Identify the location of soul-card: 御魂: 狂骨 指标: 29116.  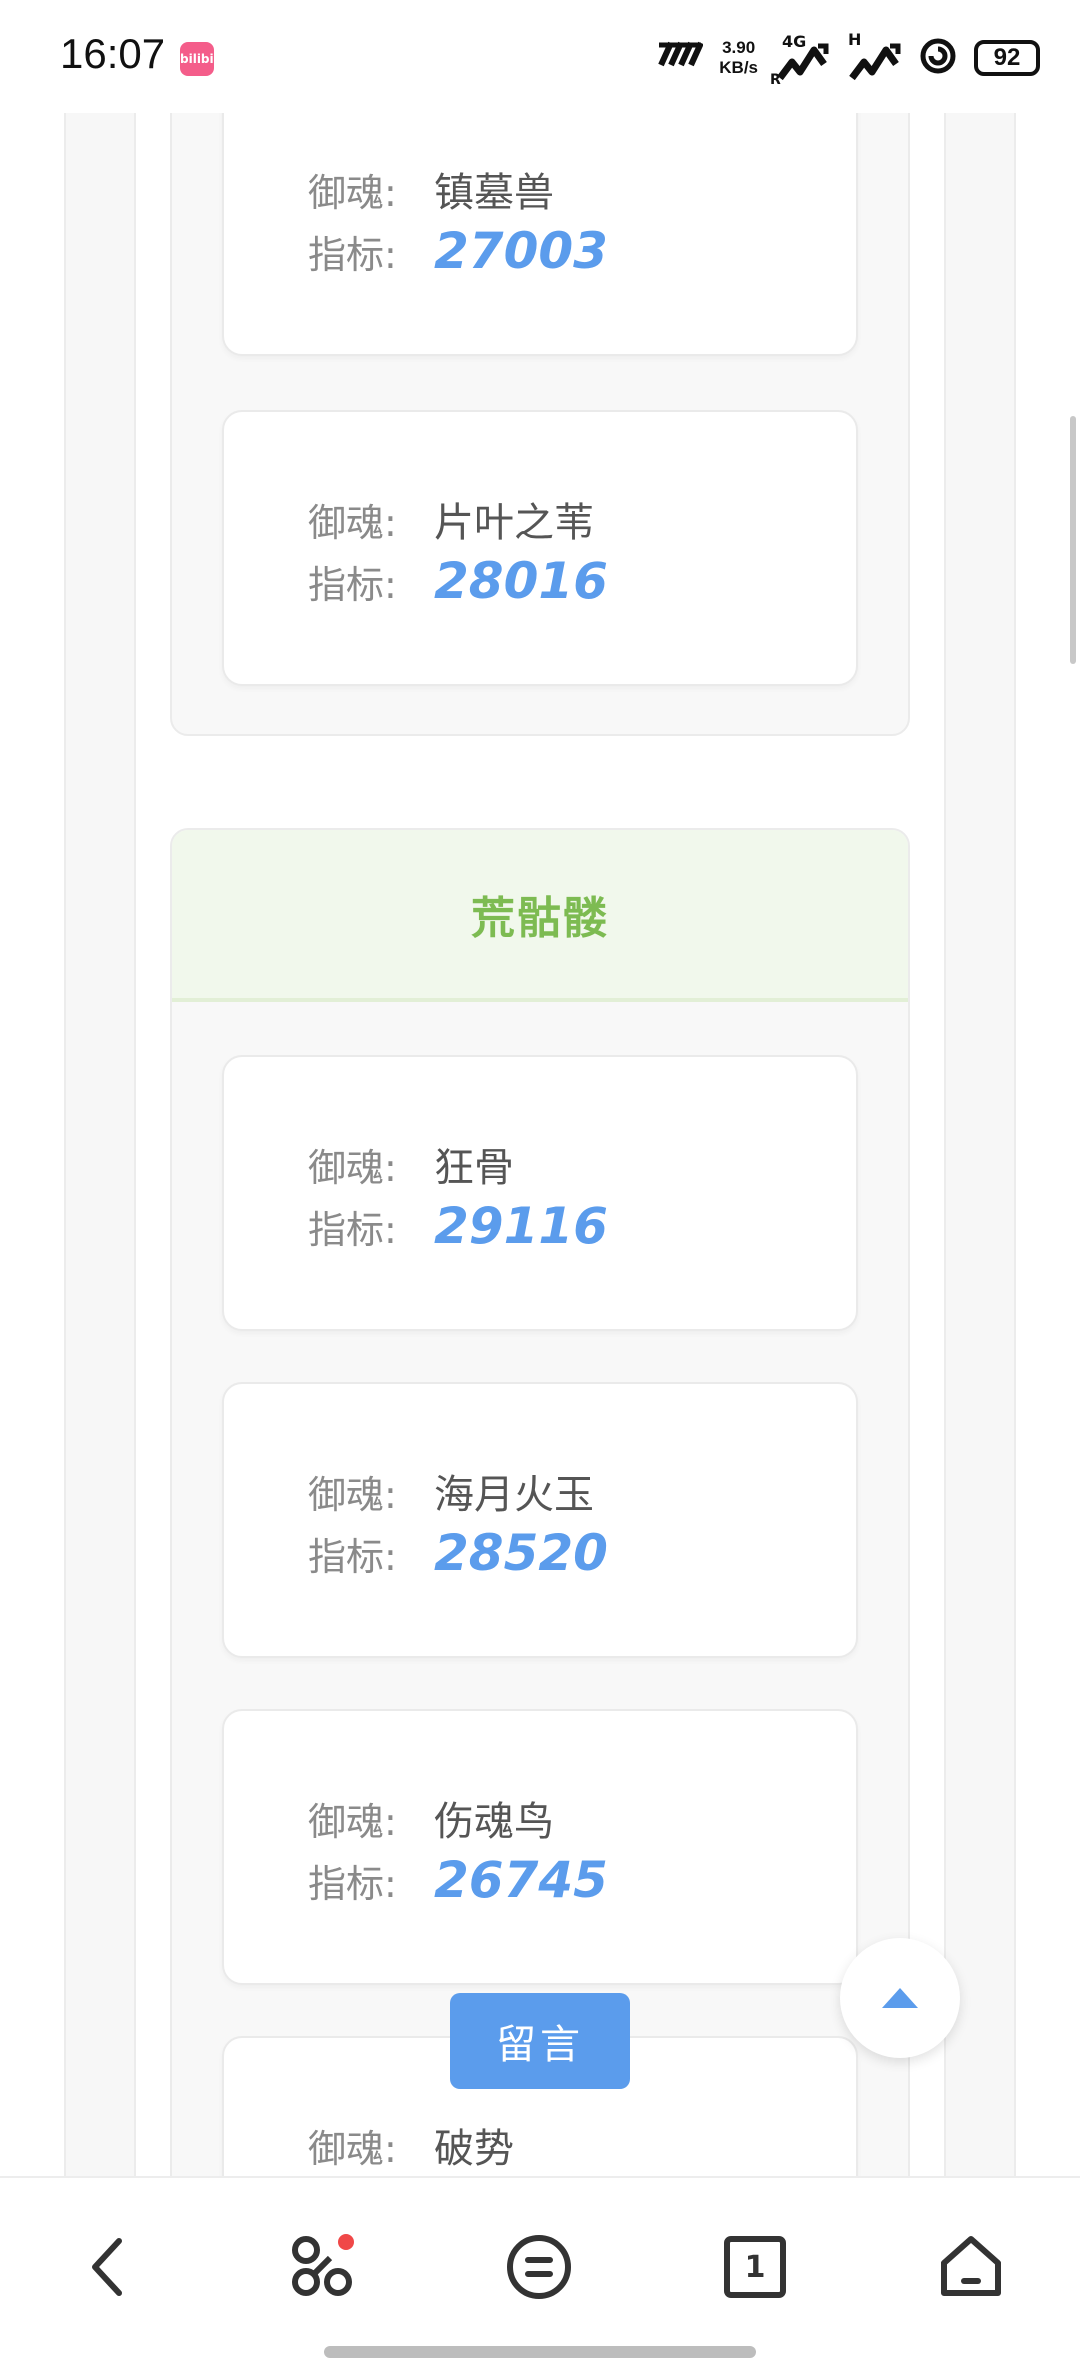
(540, 1193).